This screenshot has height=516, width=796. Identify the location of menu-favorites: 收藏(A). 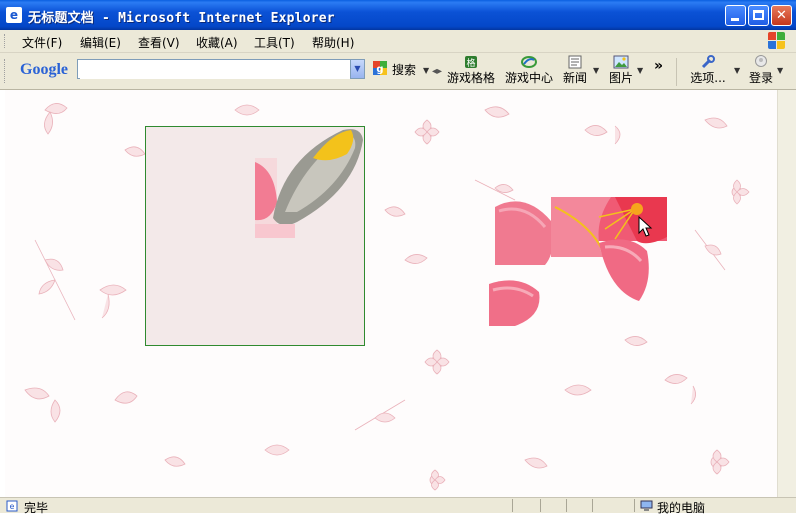
(217, 42).